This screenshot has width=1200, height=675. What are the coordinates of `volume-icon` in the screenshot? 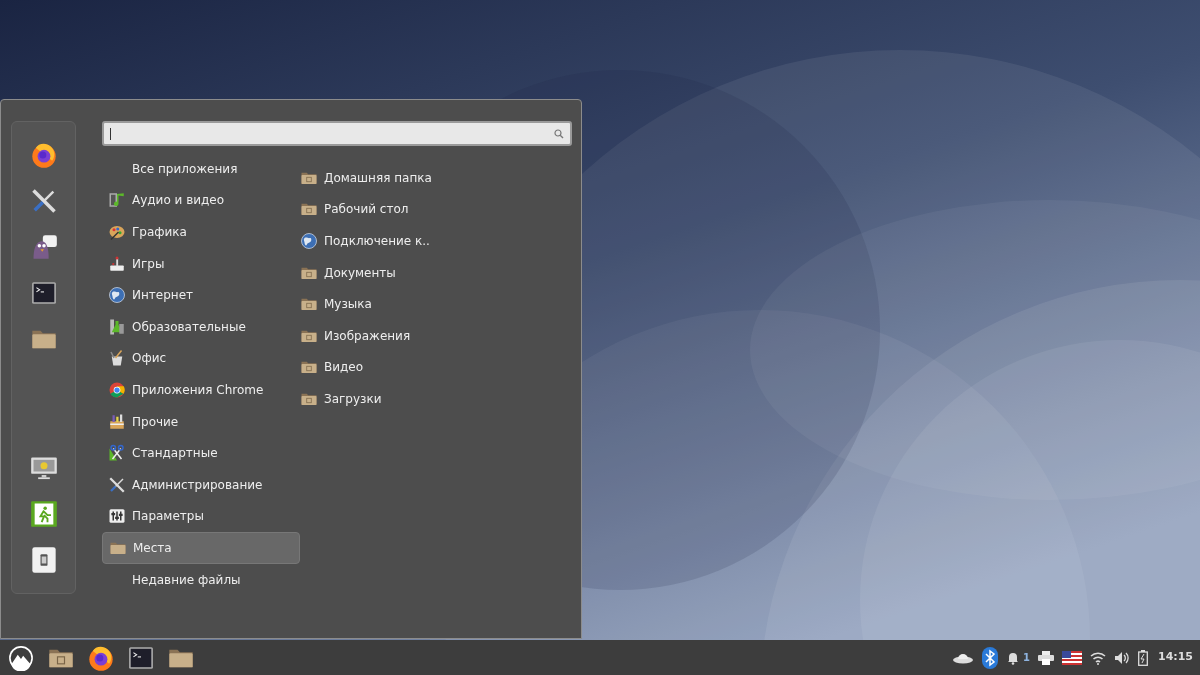 It's located at (1122, 657).